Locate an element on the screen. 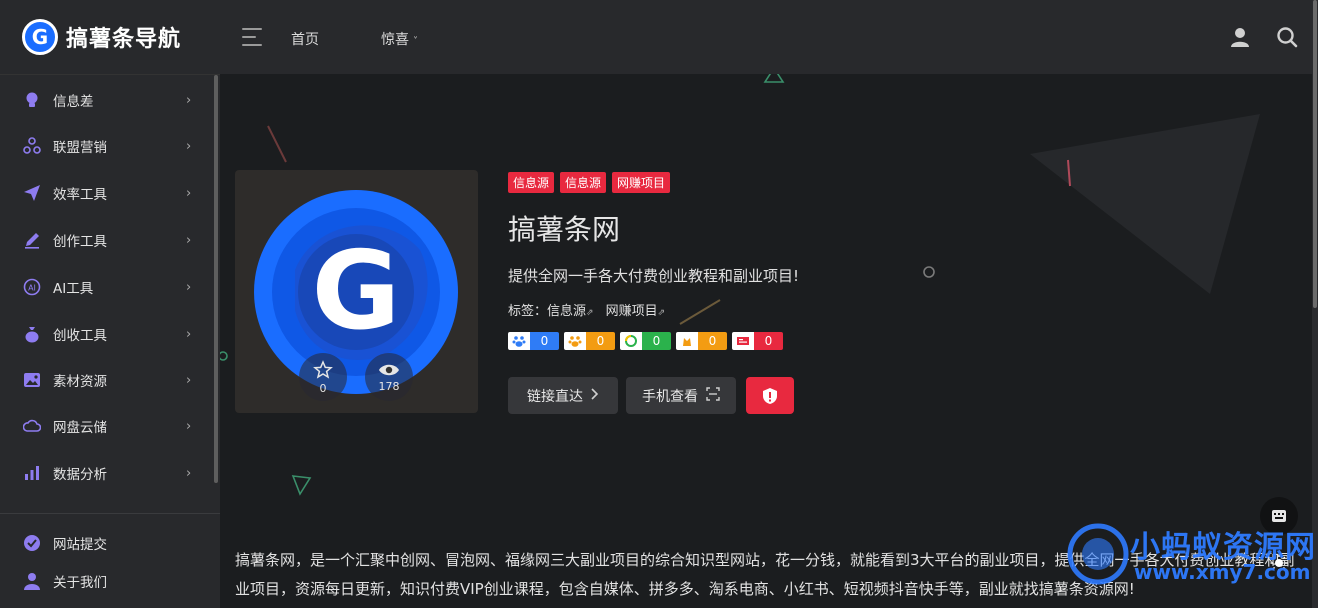  seo-toutiao: 0 is located at coordinates (757, 341).